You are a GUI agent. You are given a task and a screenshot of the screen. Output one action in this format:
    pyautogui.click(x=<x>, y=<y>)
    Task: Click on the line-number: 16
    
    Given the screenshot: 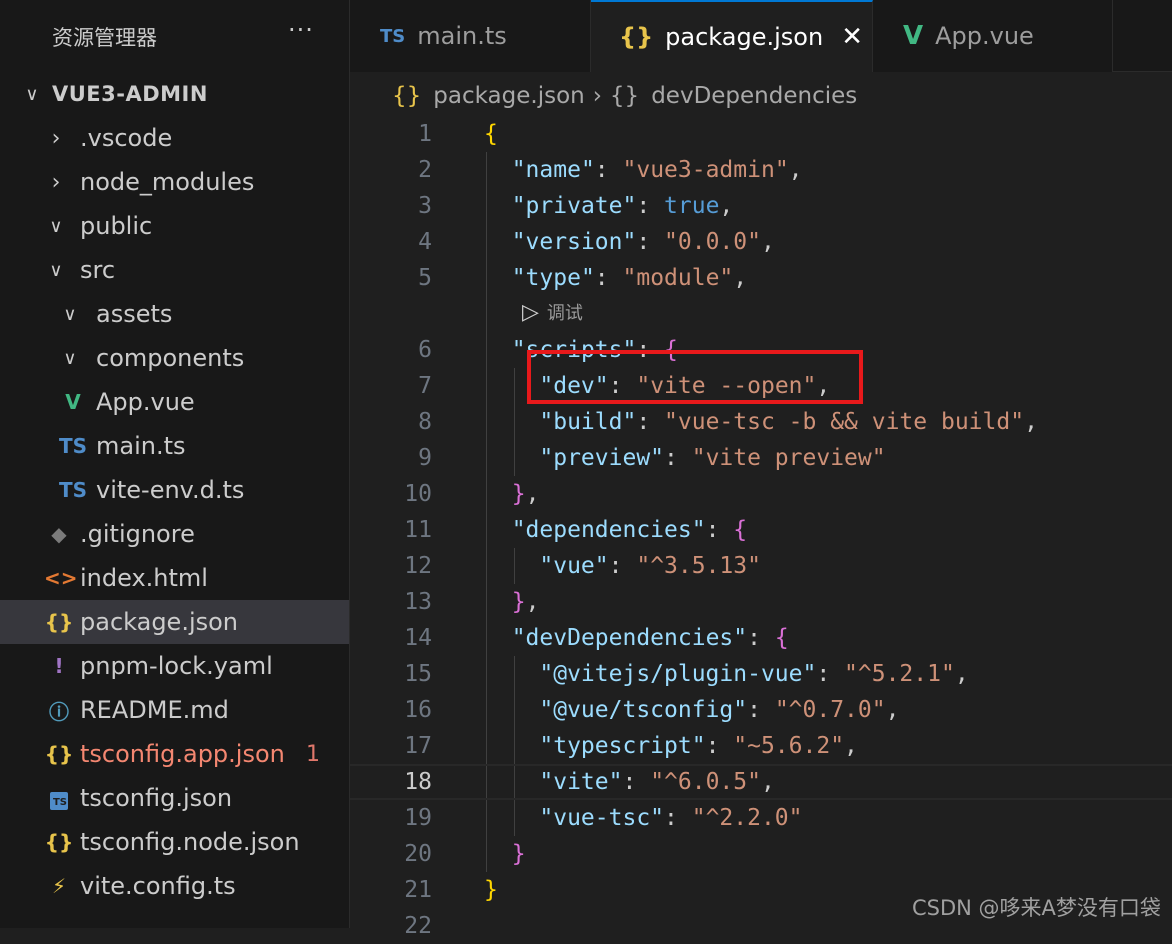 What is the action you would take?
    pyautogui.click(x=418, y=710)
    